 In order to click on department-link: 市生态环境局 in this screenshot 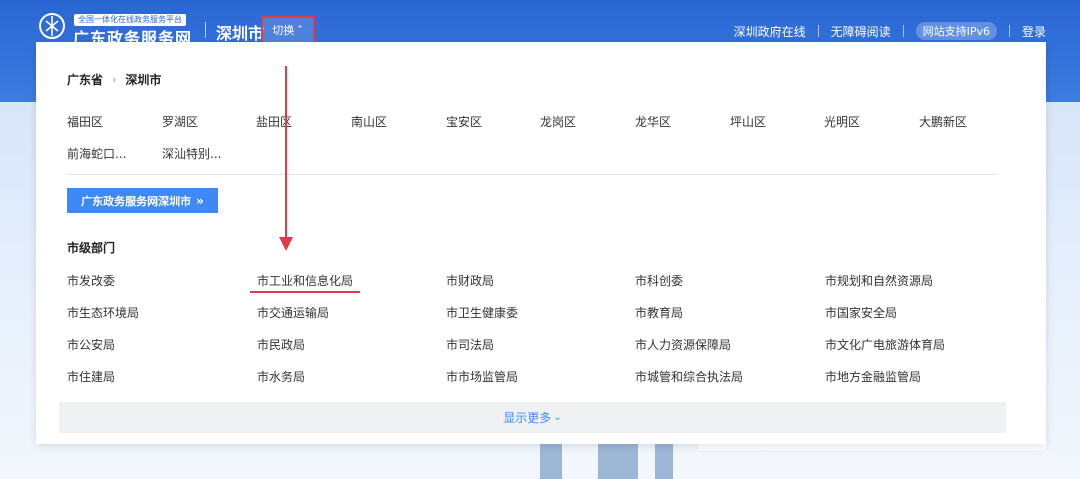, I will do `click(103, 312)`.